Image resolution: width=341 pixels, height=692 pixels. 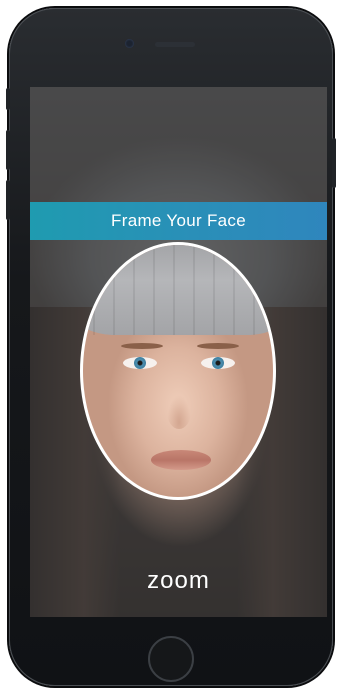 I want to click on instruction-banner: Frame Your Face, so click(x=178, y=221).